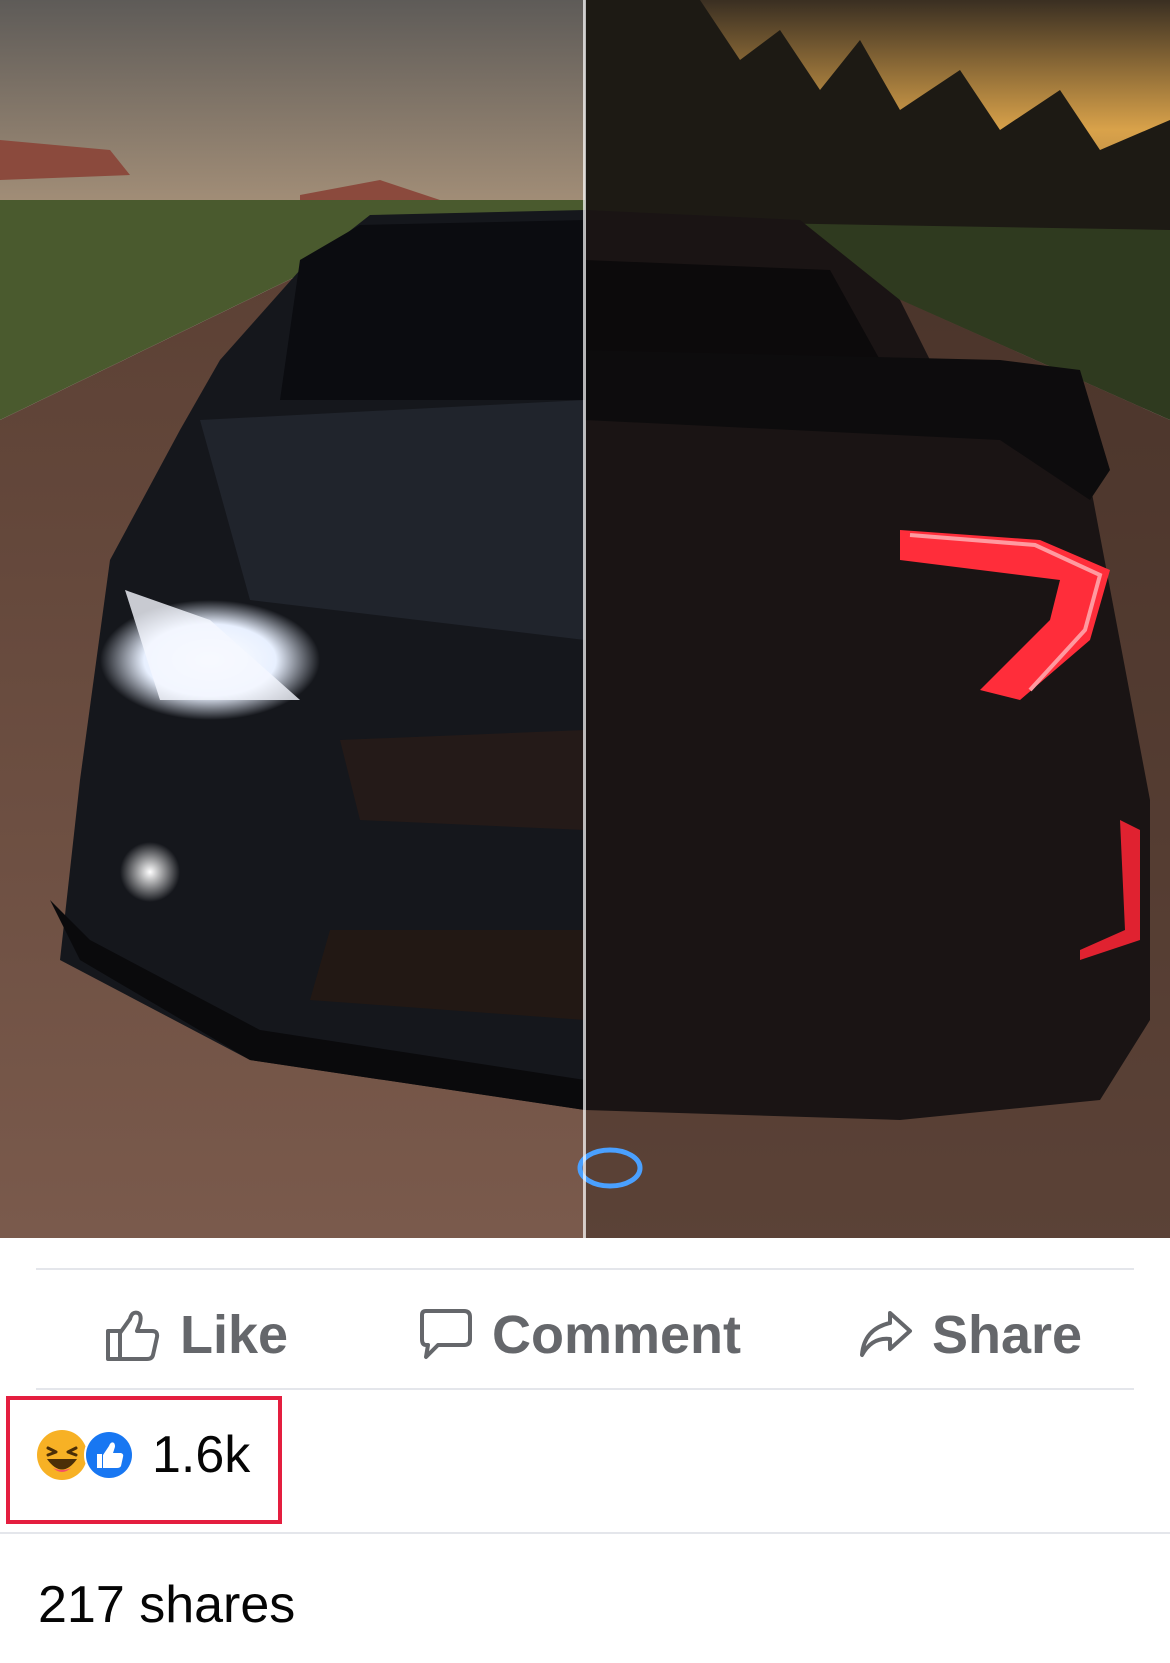 This screenshot has height=1663, width=1170. I want to click on speech-bubble-icon, so click(445, 1335).